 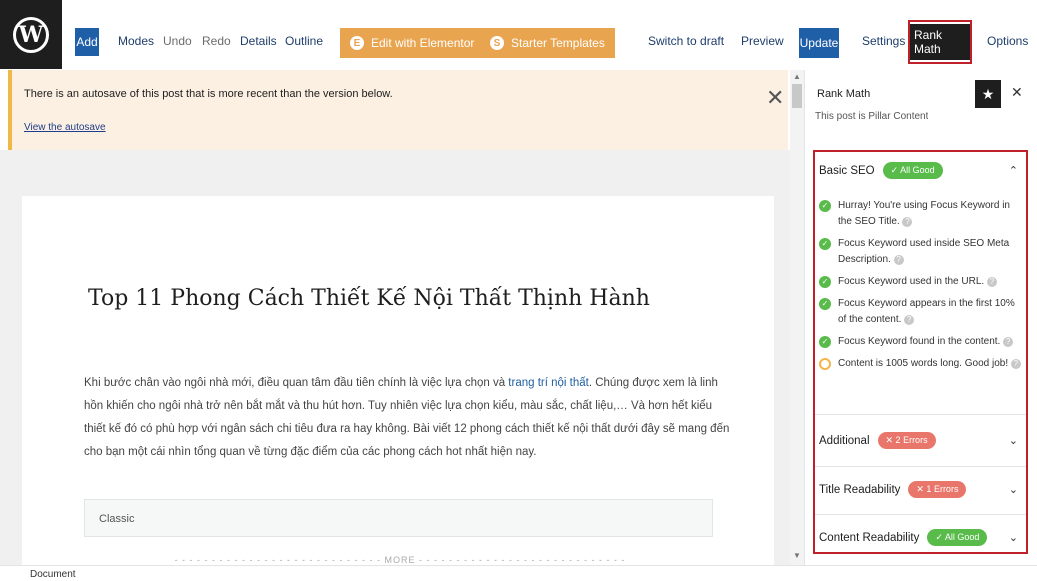 I want to click on basic-seo-label: Basic SEO, so click(x=847, y=170).